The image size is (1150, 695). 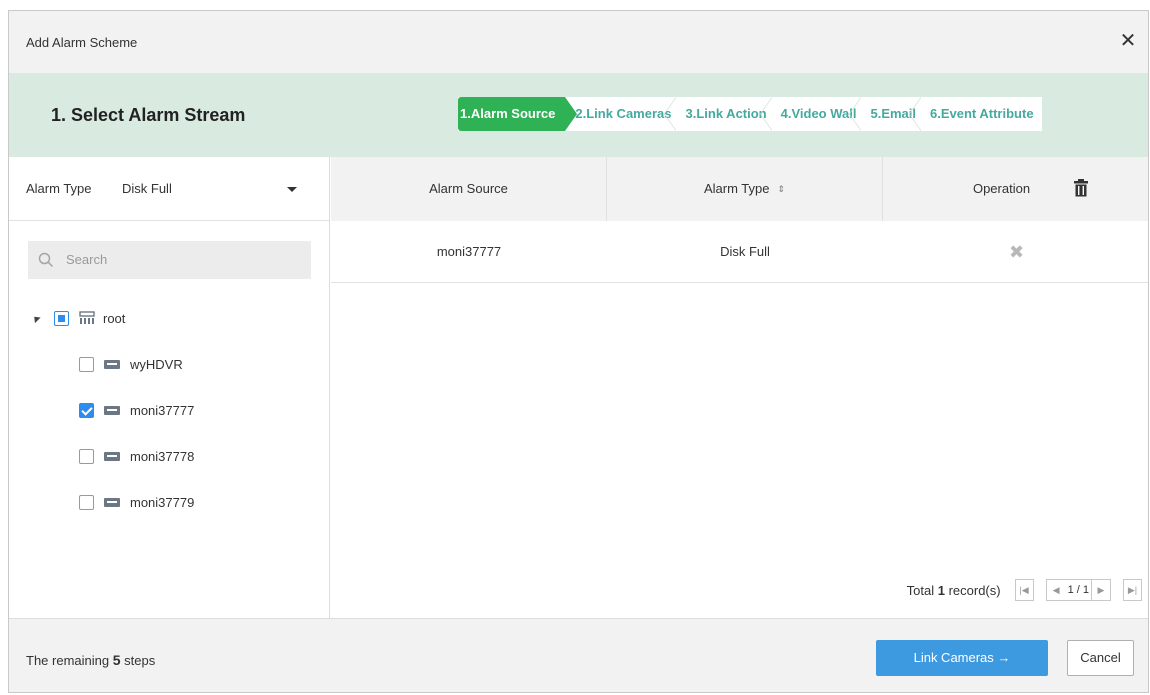 What do you see at coordinates (962, 658) in the screenshot?
I see `link-cameras-button: Link Cameras →` at bounding box center [962, 658].